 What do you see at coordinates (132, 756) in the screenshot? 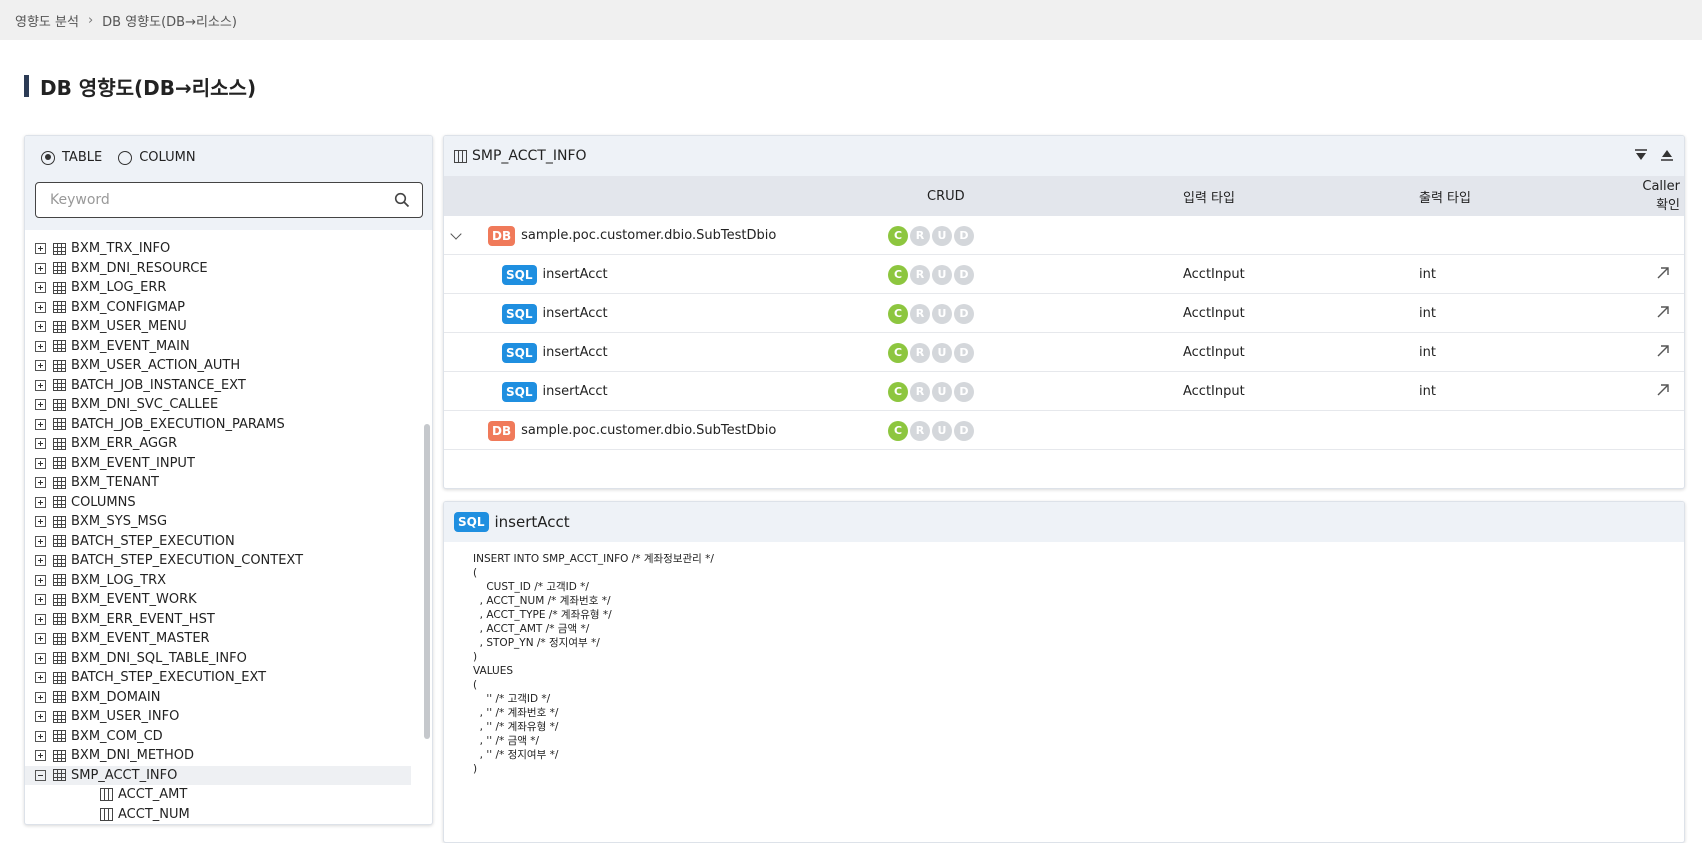
I see `tree-item-label: BXM_DNI_METHOD` at bounding box center [132, 756].